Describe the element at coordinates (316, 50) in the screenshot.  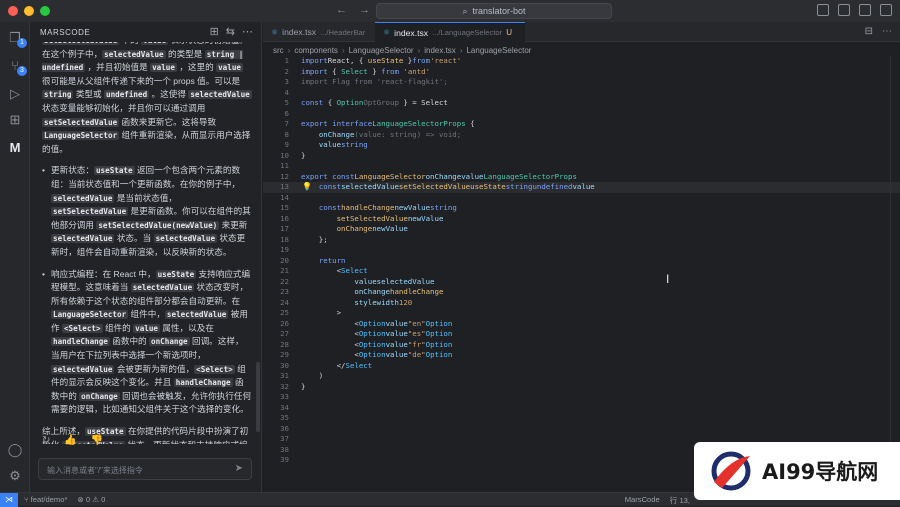
I see `breadcrumb-item: components` at that location.